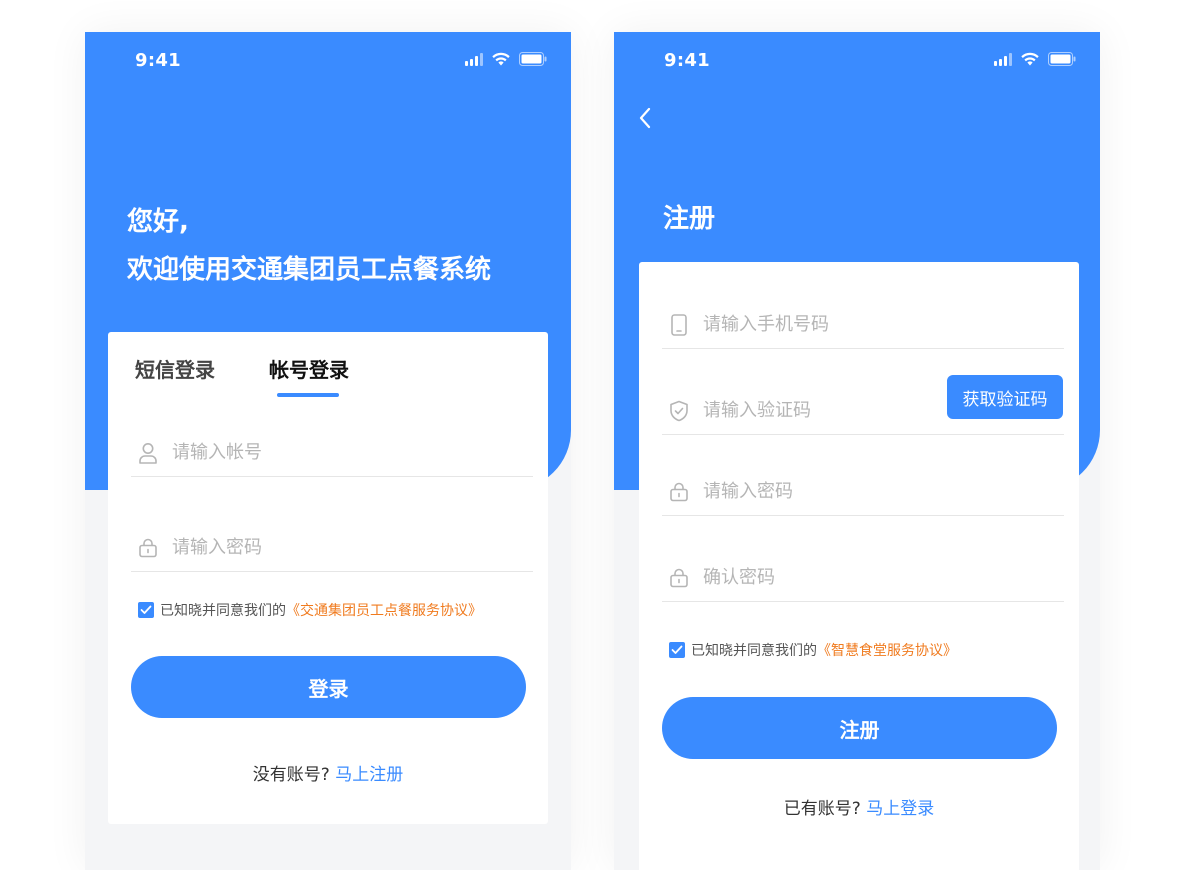 The height and width of the screenshot is (870, 1200). Describe the element at coordinates (887, 650) in the screenshot. I see `agreement-link: 《智慧食堂服务协议》` at that location.